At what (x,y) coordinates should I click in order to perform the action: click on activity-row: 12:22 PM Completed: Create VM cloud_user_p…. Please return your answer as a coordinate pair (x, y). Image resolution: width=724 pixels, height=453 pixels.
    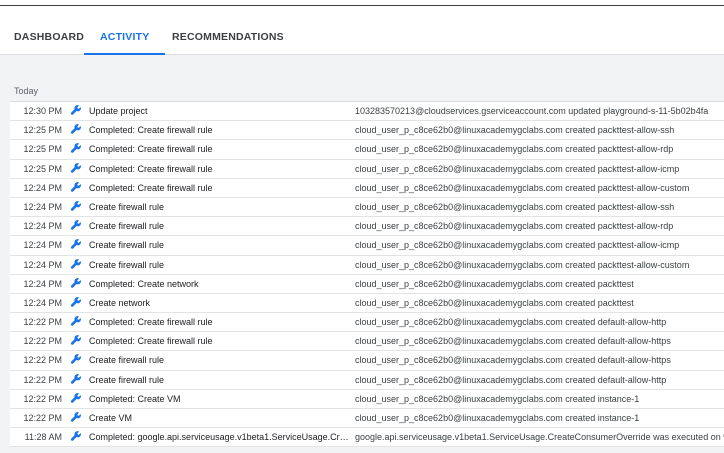
    Looking at the image, I should click on (367, 399).